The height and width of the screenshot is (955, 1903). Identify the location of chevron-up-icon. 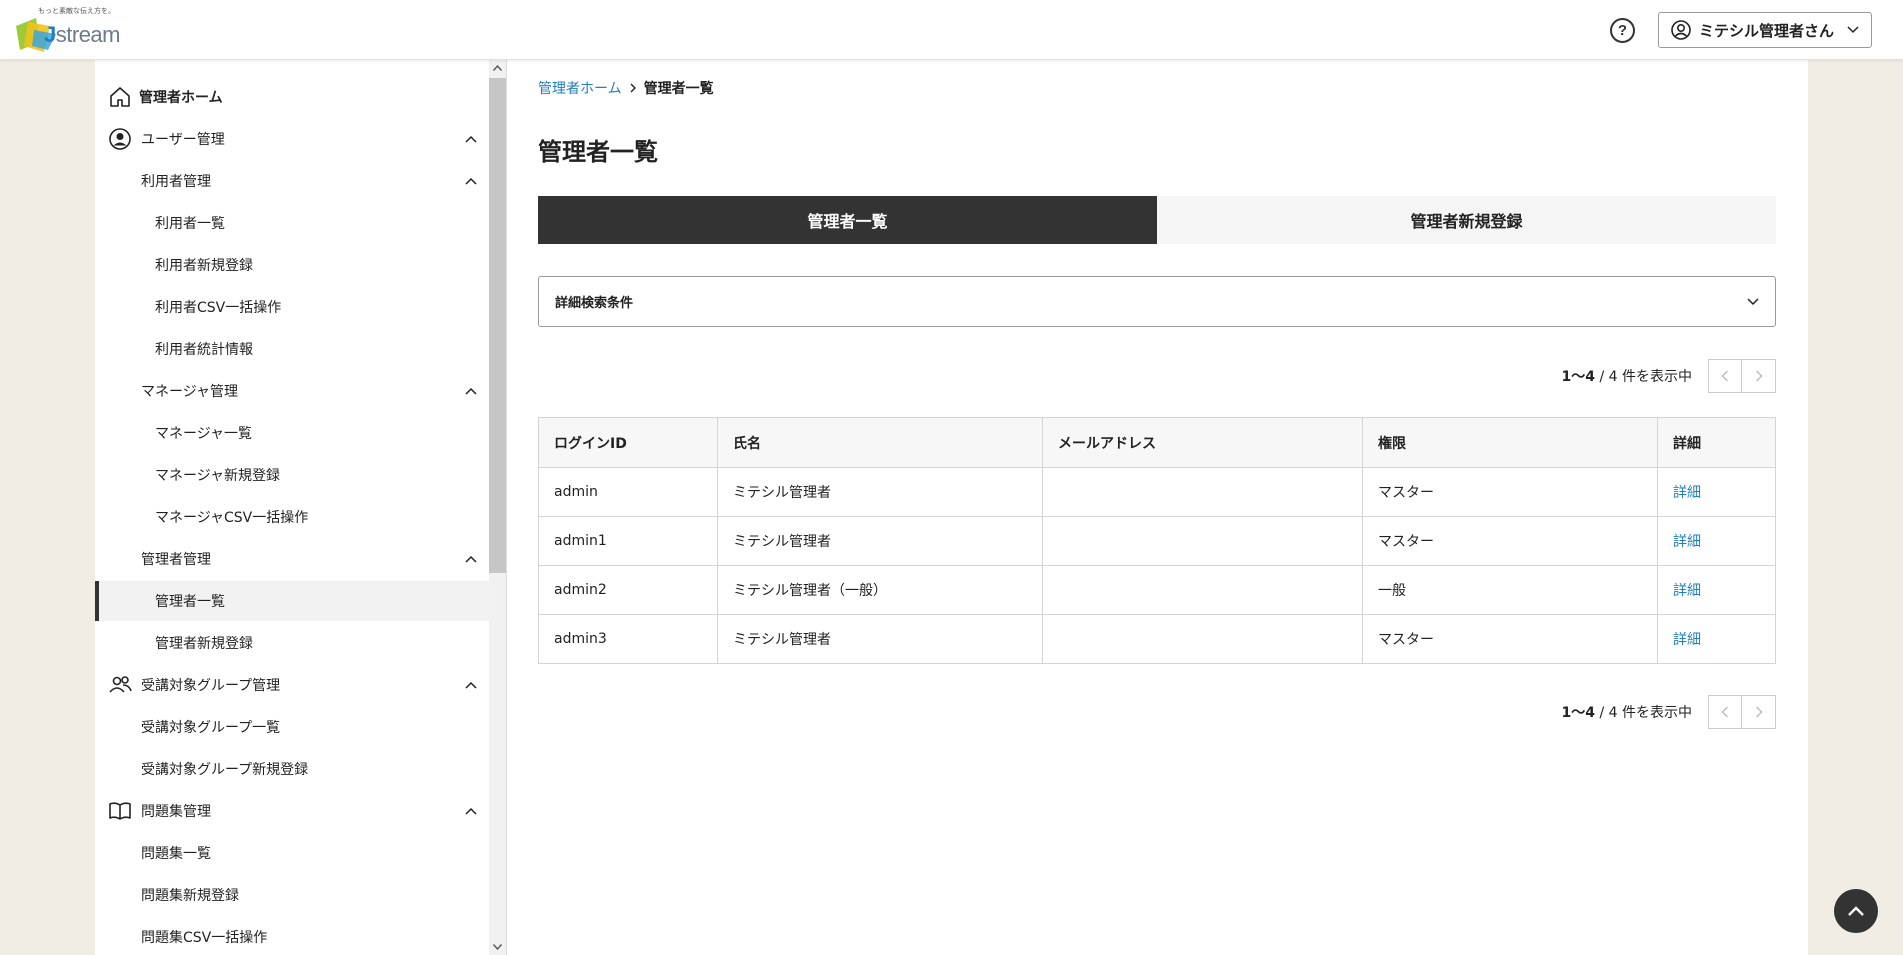
(1856, 911).